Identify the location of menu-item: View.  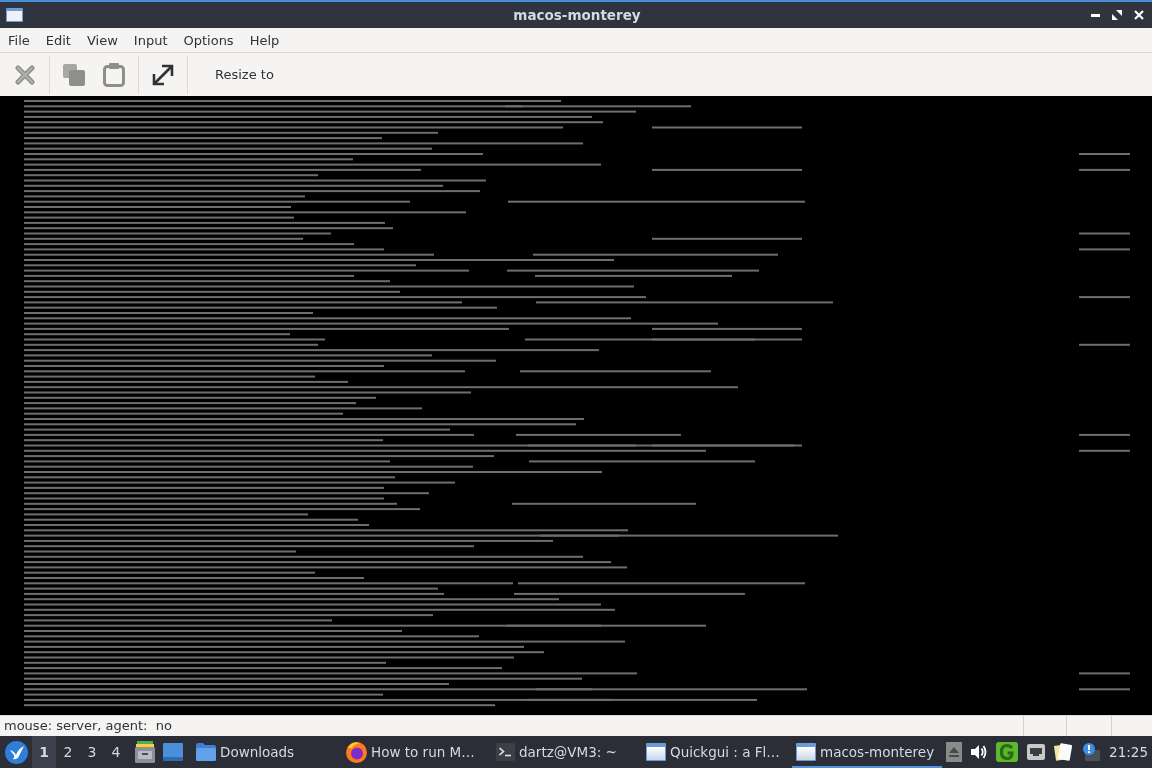
(102, 40).